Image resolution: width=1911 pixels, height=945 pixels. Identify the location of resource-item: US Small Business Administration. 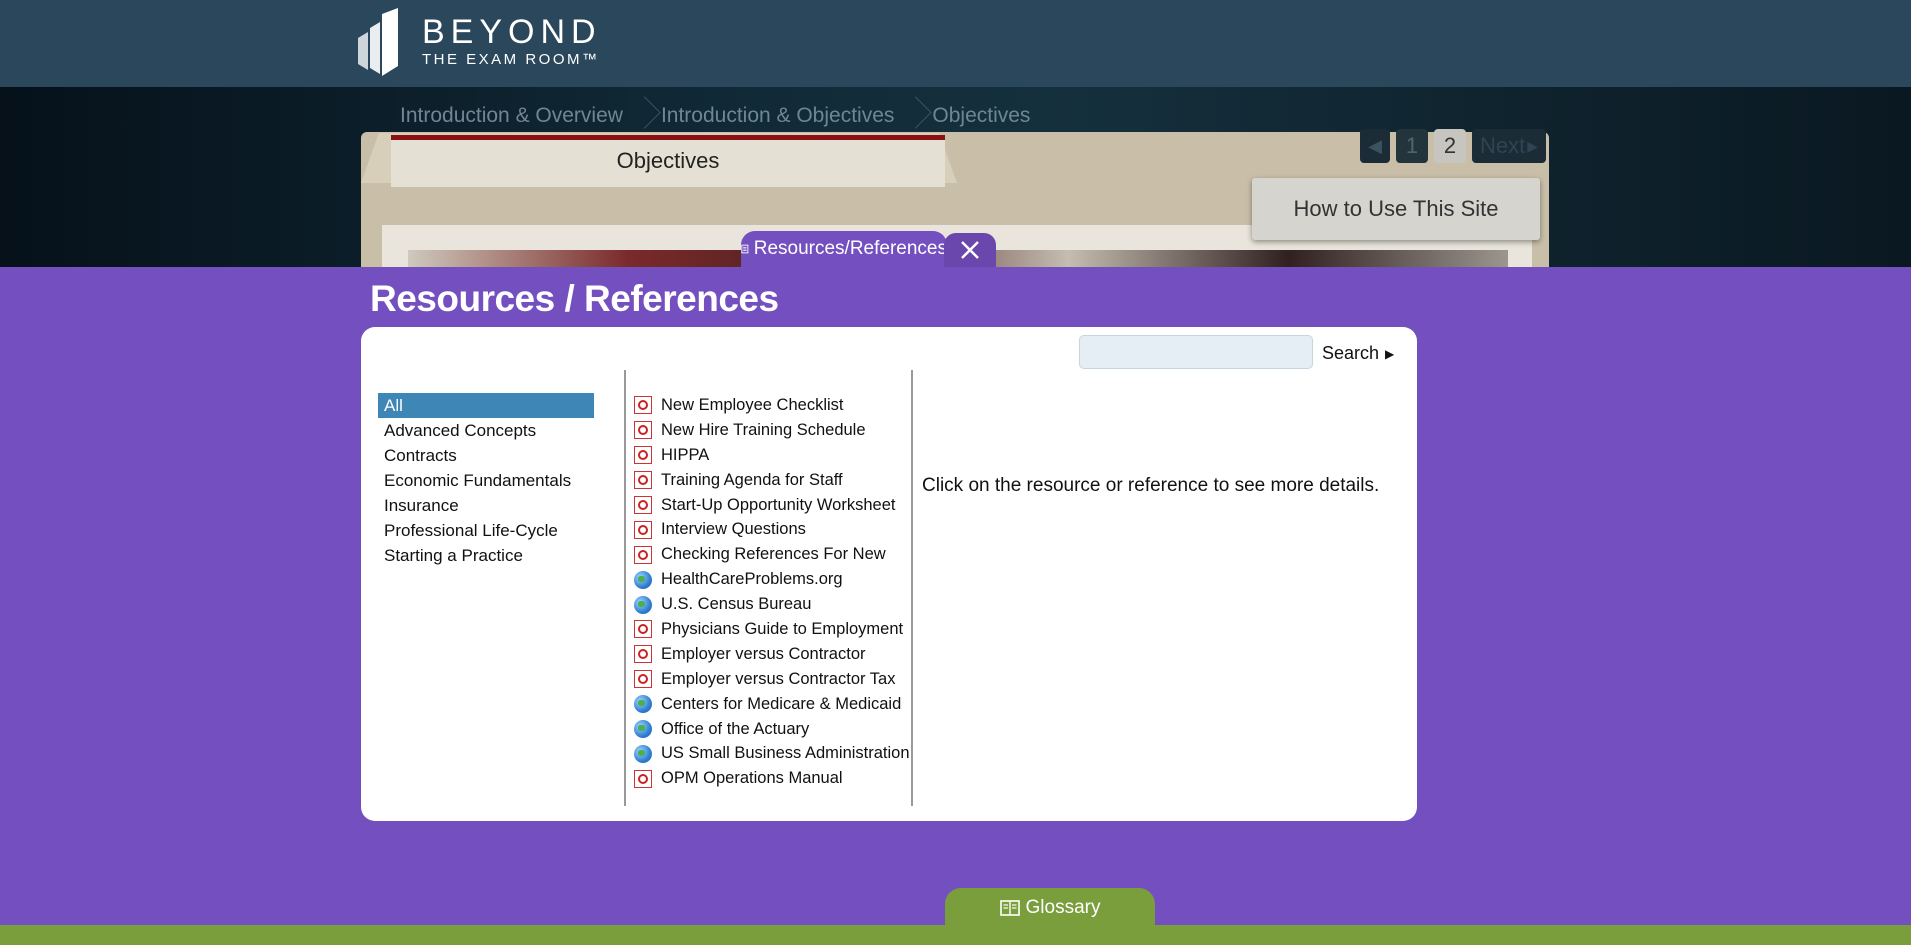
(772, 753).